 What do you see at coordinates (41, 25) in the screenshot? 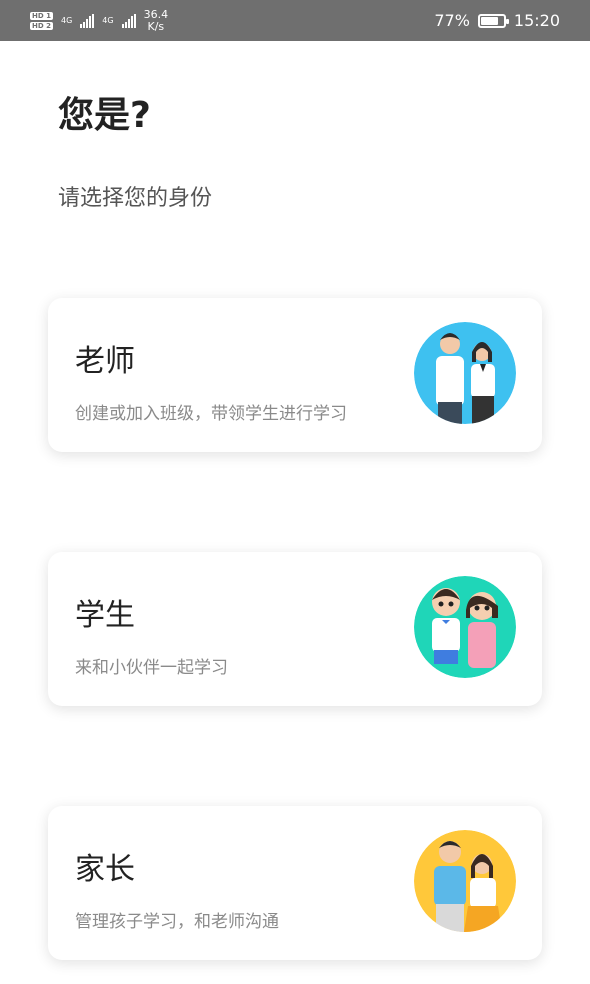
I see `sim2-badge: HD 2` at bounding box center [41, 25].